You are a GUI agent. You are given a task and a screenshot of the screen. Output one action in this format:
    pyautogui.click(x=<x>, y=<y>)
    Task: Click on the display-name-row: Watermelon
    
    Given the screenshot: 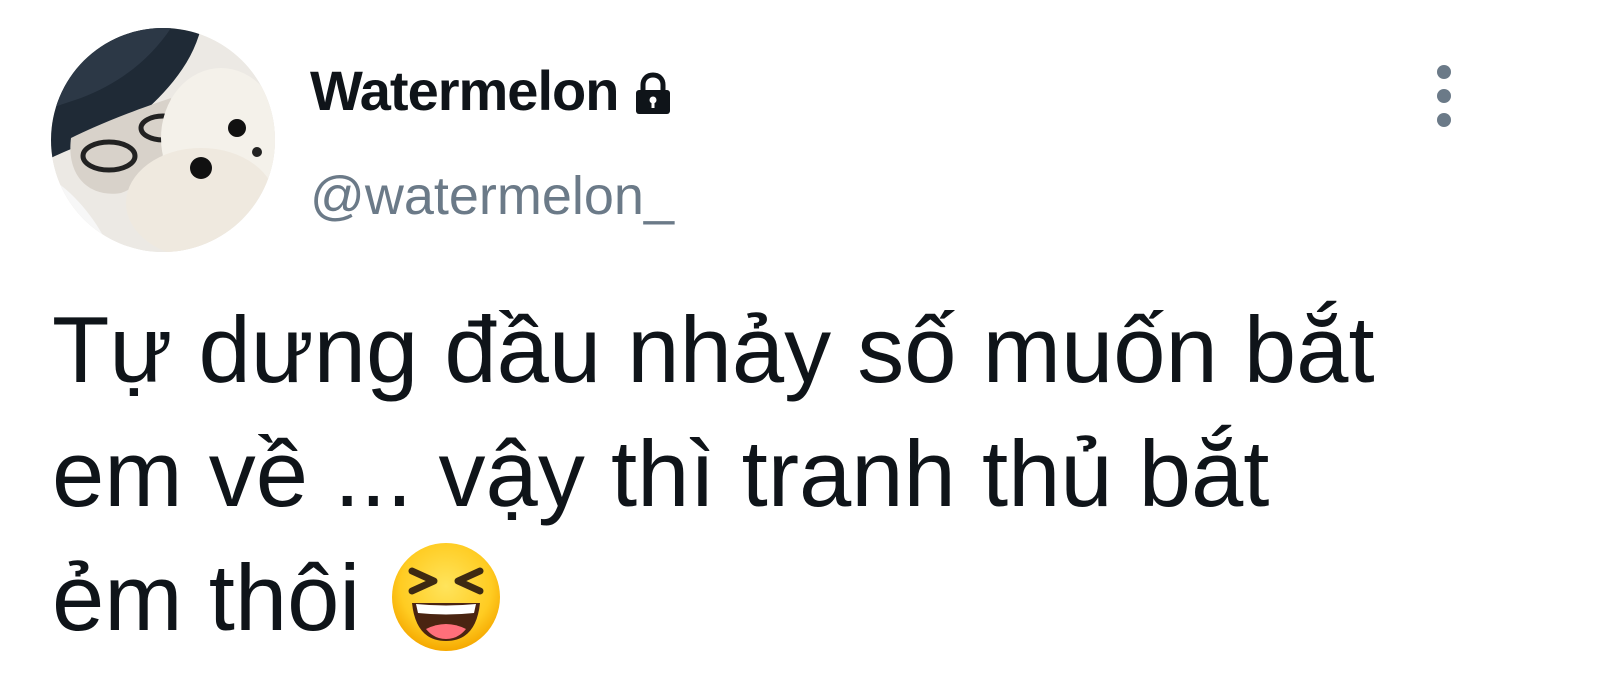 What is the action you would take?
    pyautogui.click(x=493, y=91)
    